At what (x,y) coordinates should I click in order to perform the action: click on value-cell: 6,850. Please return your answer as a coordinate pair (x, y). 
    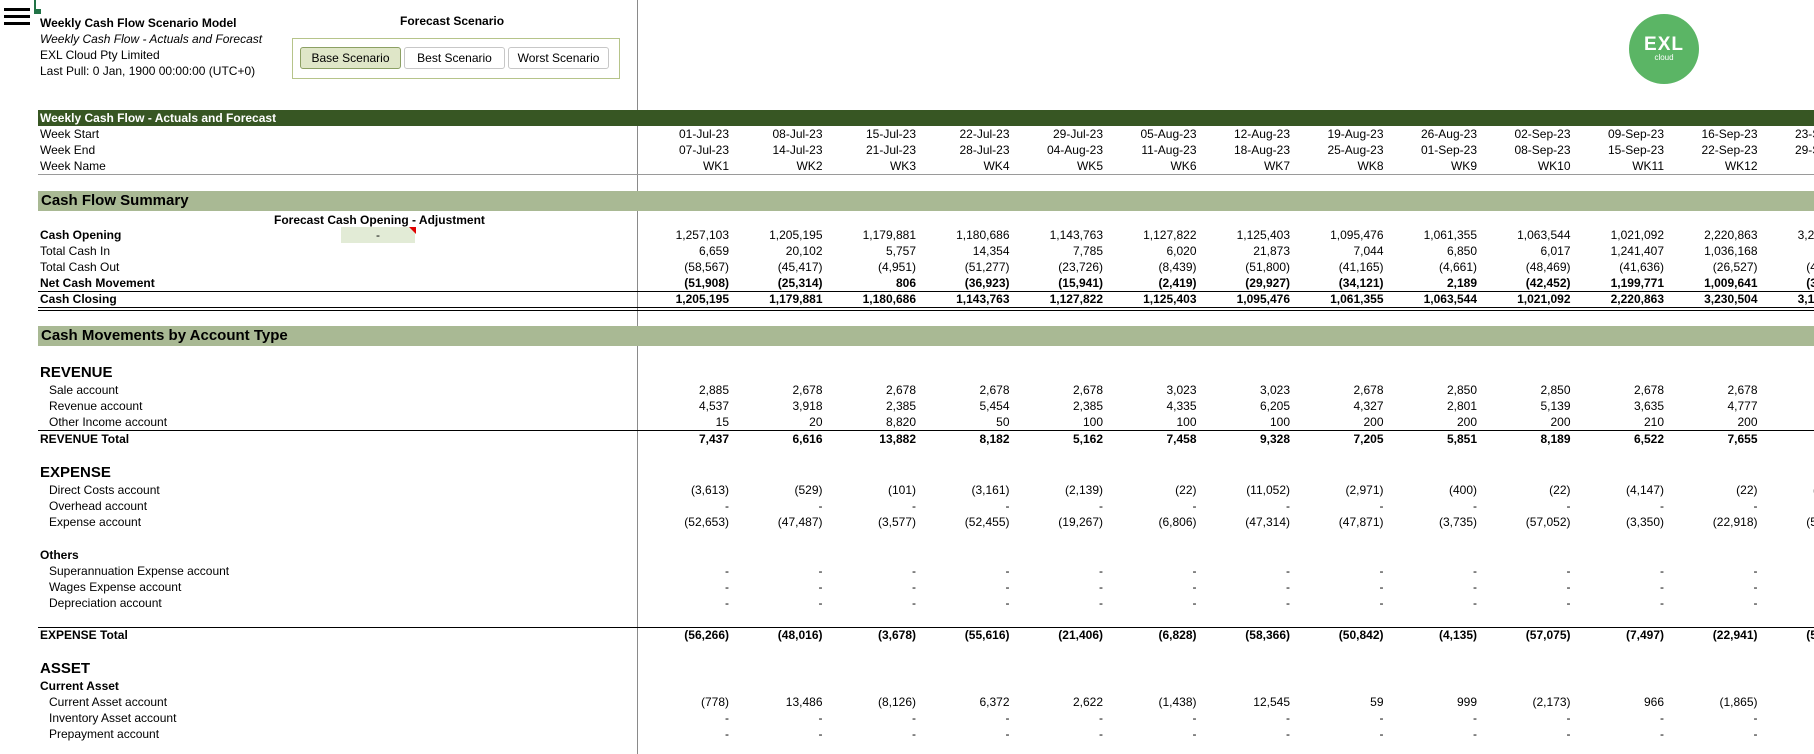
    Looking at the image, I should click on (1432, 251).